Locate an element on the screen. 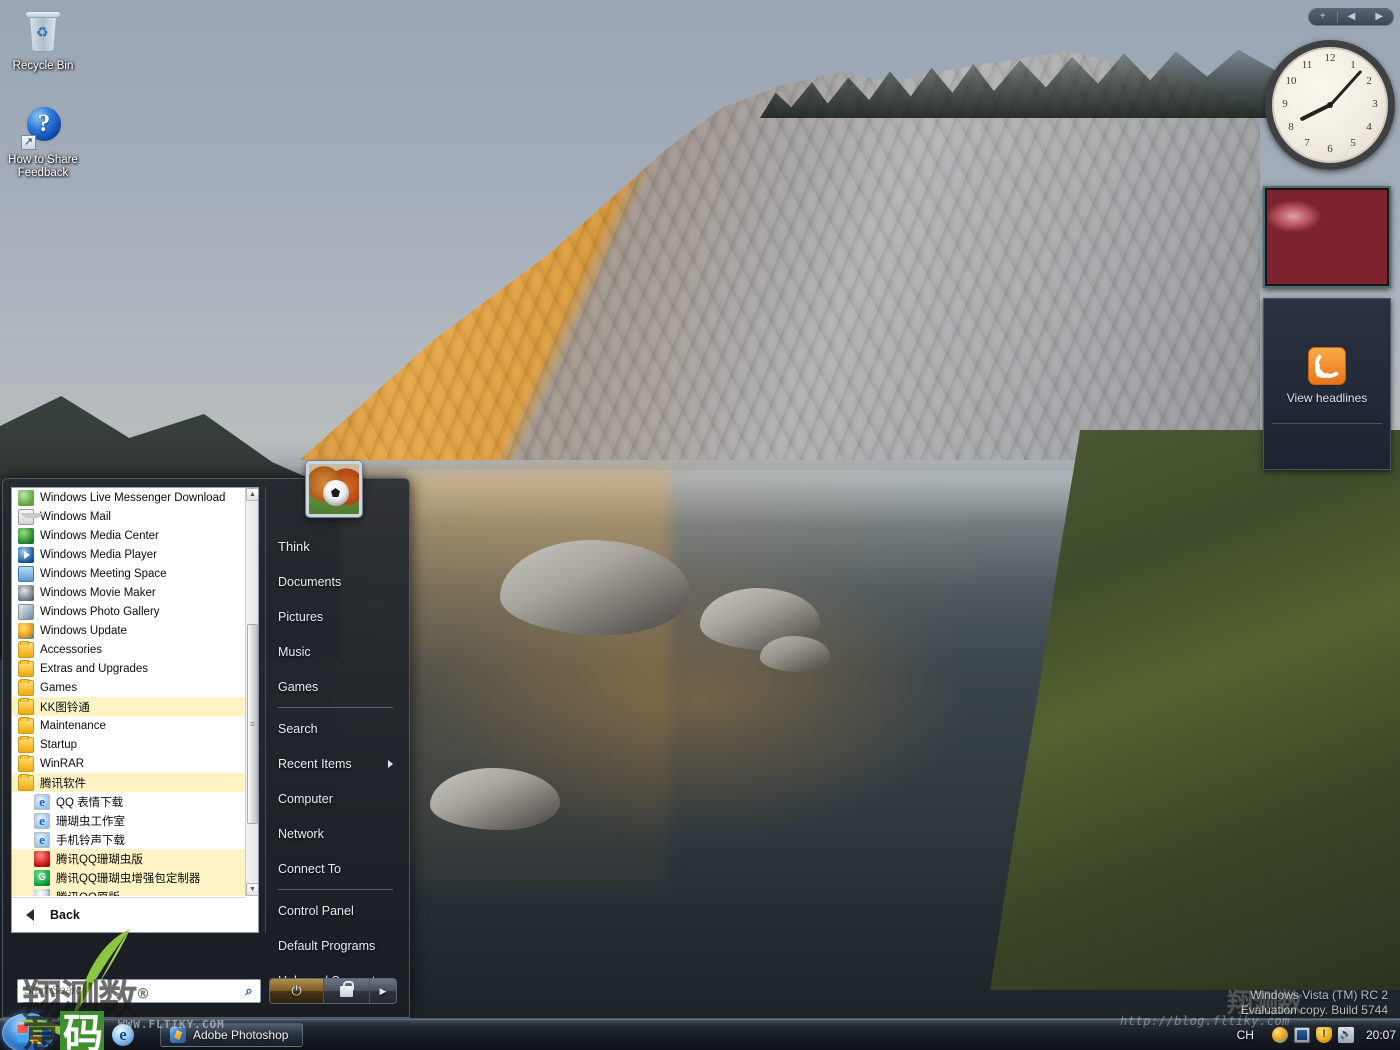  program-list-item: QQ 表情下载 is located at coordinates (128, 801).